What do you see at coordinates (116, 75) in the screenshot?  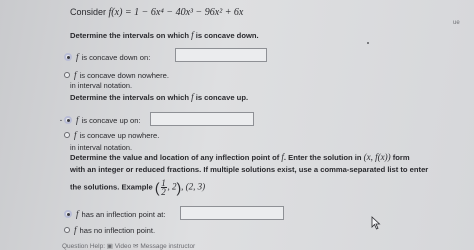 I see `option-concave-down-nowhere: f is concave down nowhere.` at bounding box center [116, 75].